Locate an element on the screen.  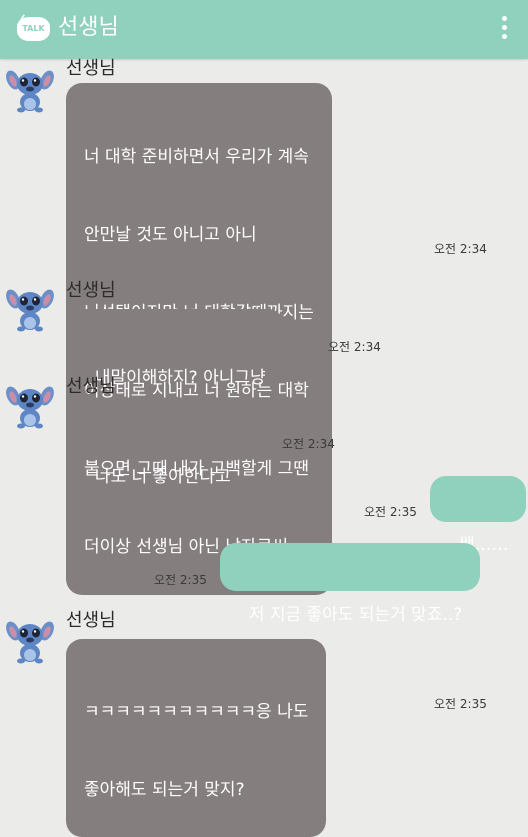
more-menu-icon is located at coordinates (504, 30).